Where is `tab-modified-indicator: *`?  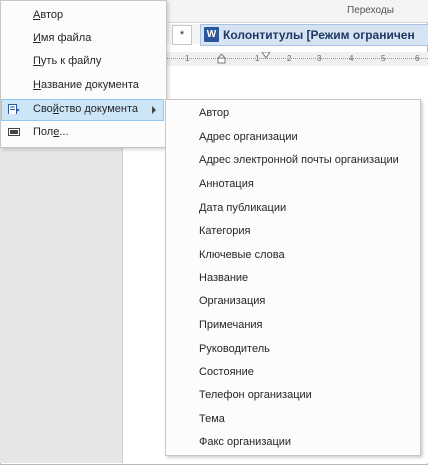 tab-modified-indicator: * is located at coordinates (182, 35).